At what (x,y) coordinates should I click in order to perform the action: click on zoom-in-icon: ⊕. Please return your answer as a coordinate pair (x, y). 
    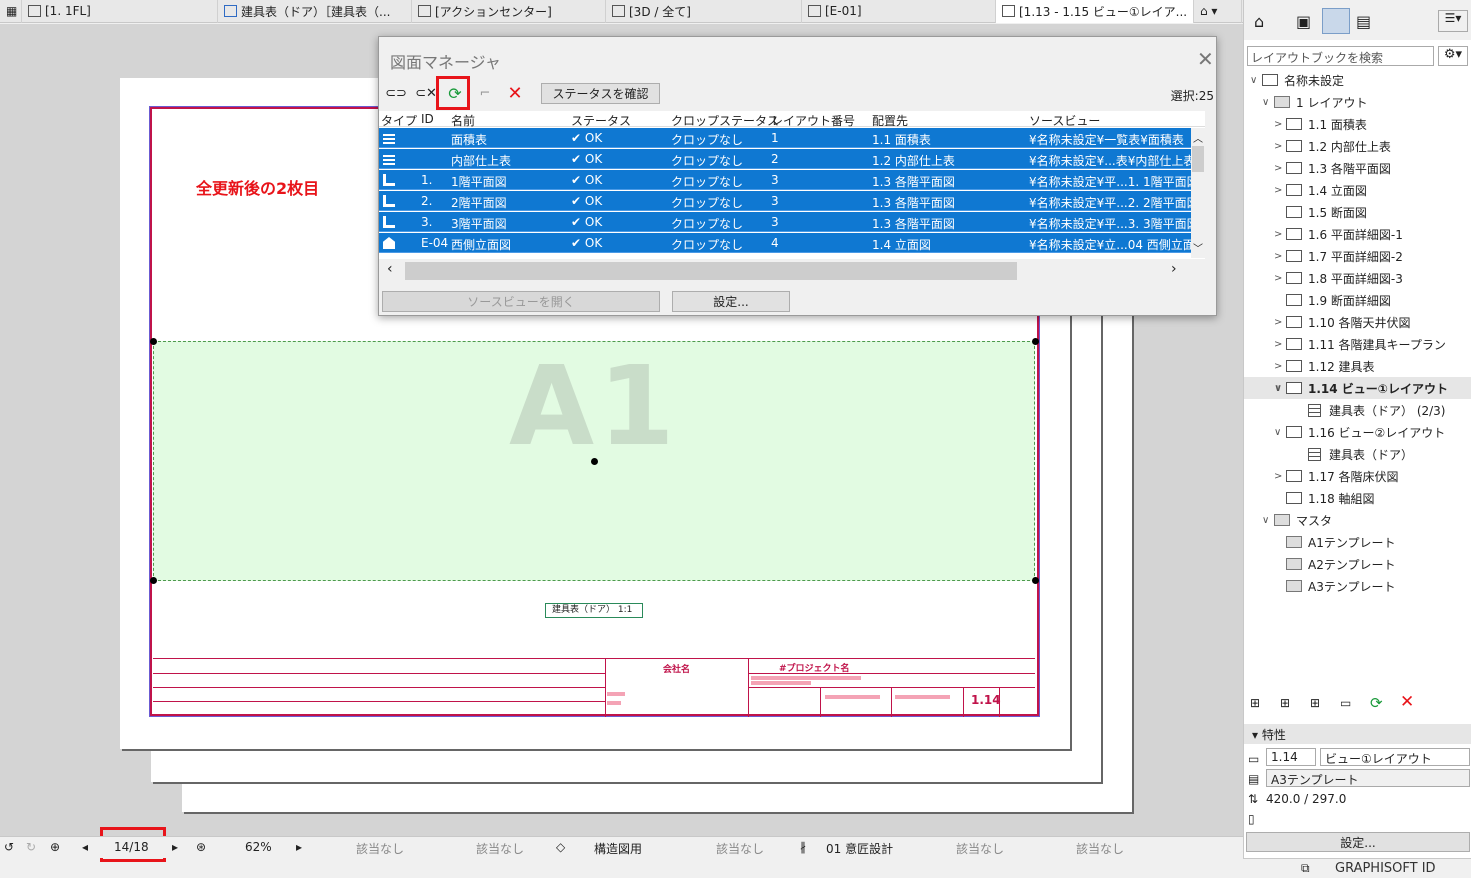
    Looking at the image, I should click on (55, 847).